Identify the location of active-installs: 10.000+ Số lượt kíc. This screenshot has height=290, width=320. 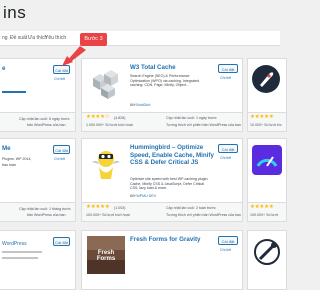
(266, 125).